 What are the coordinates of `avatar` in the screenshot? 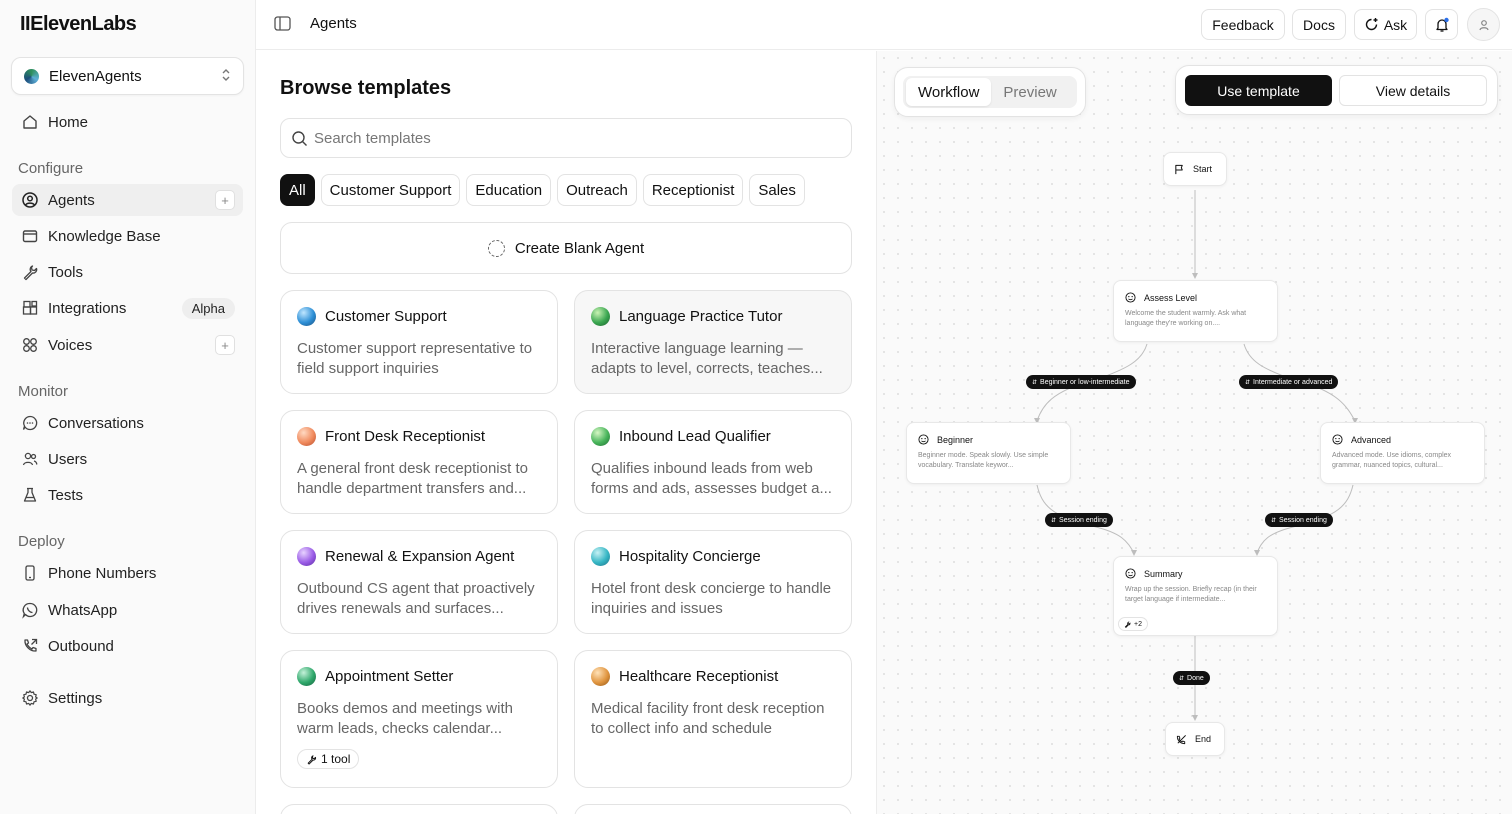 It's located at (1483, 24).